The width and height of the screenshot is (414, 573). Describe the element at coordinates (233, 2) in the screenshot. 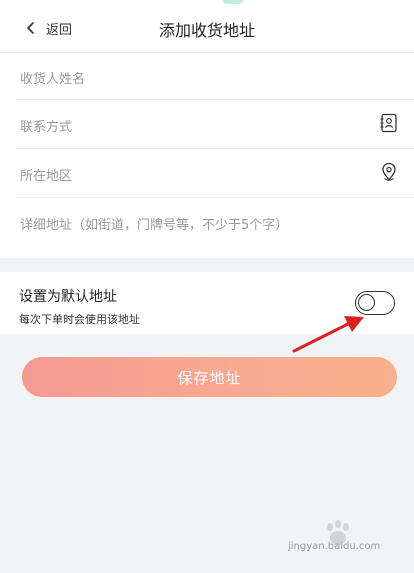

I see `status-indicator` at that location.